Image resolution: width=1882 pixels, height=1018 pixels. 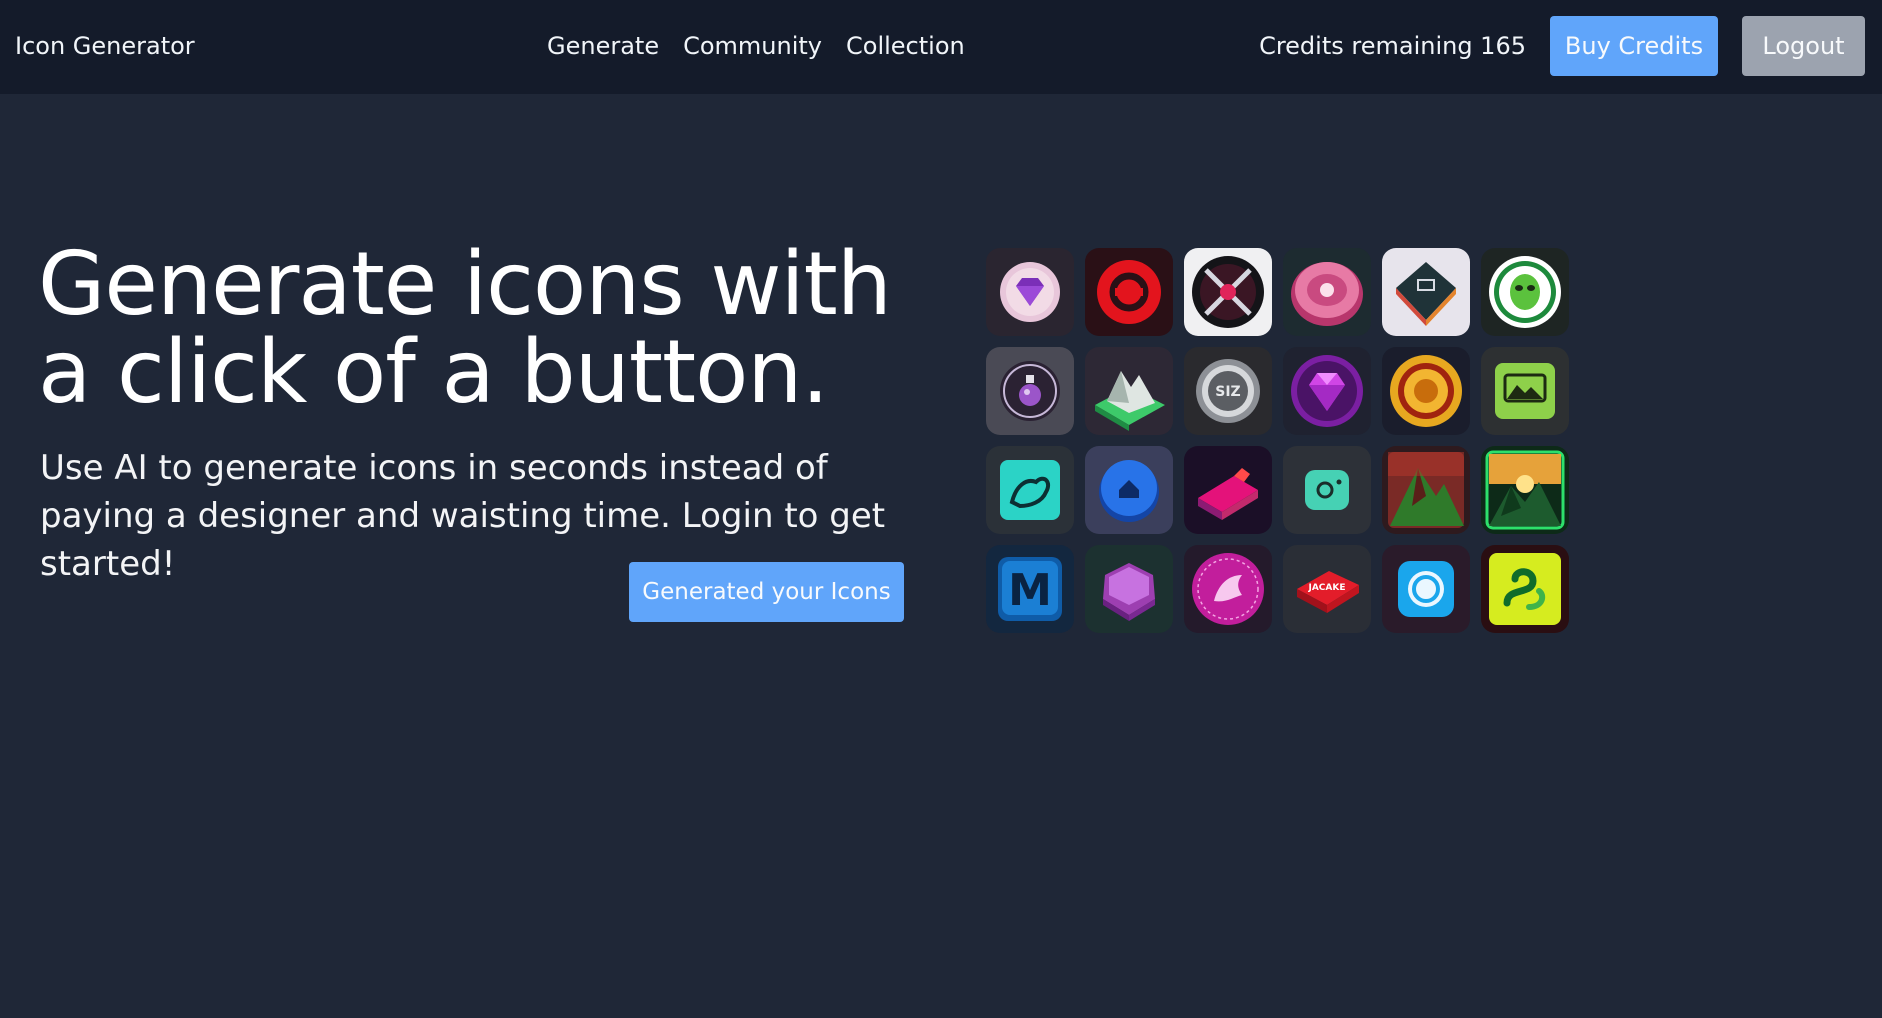 I want to click on purple-diamond-icon, so click(x=1327, y=391).